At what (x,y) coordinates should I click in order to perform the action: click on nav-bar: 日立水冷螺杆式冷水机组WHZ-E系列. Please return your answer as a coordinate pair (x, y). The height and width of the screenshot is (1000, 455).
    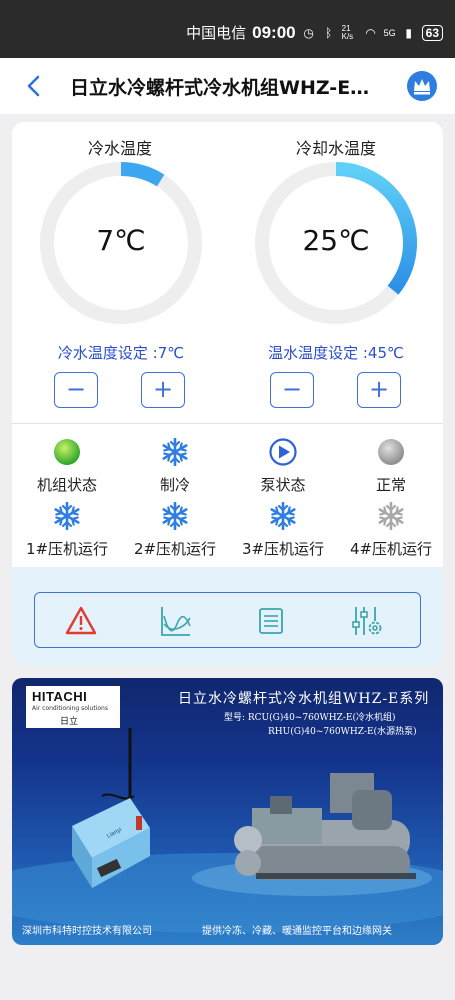
    Looking at the image, I should click on (227, 86).